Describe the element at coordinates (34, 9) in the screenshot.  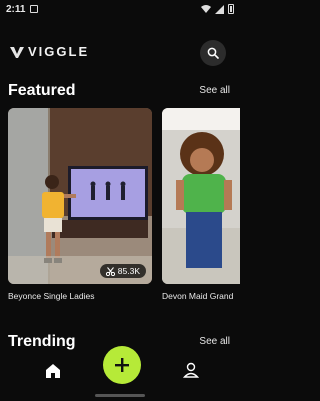
I see `notification-icon` at that location.